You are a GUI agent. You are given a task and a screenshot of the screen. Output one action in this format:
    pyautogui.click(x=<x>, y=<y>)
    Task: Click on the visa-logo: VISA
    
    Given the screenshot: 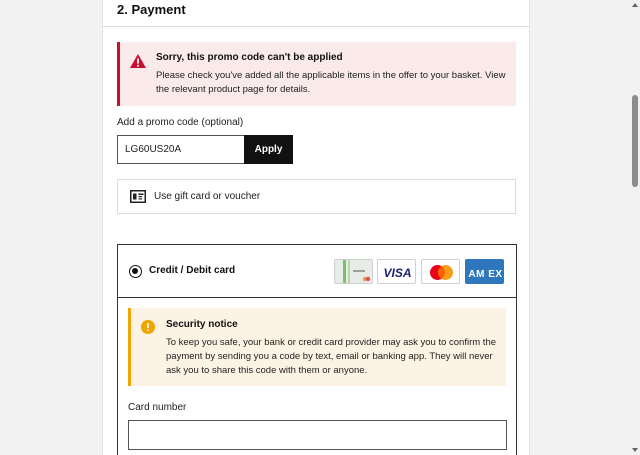 What is the action you would take?
    pyautogui.click(x=396, y=271)
    